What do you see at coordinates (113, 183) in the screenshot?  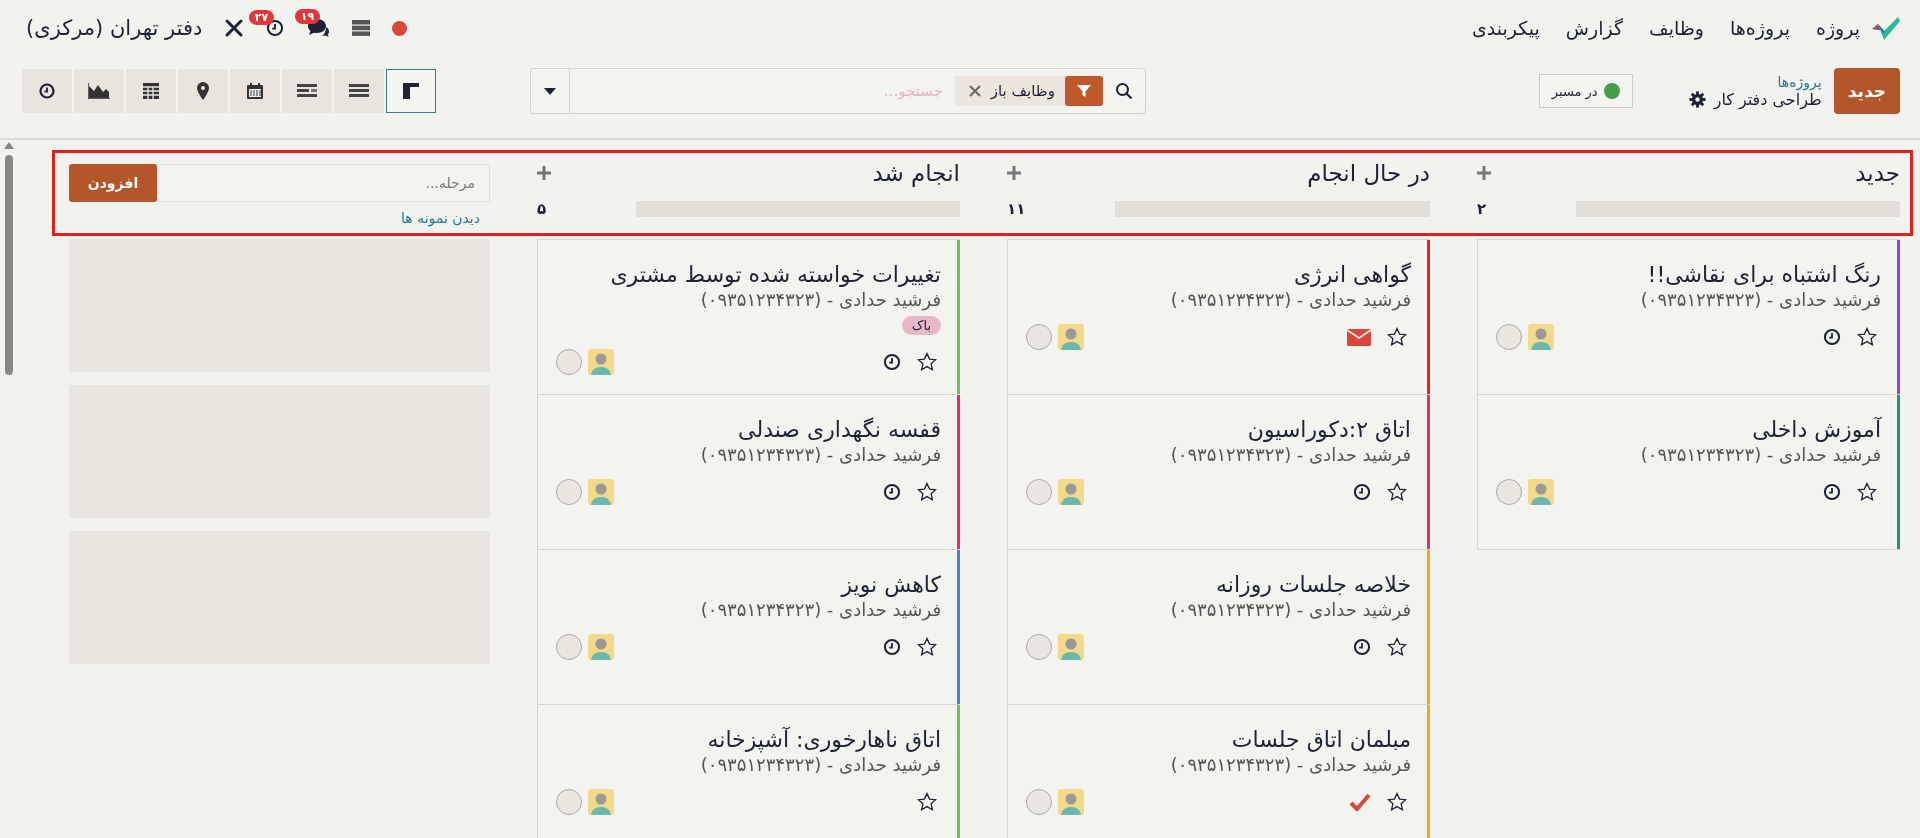 I see `add-button: افزودن` at bounding box center [113, 183].